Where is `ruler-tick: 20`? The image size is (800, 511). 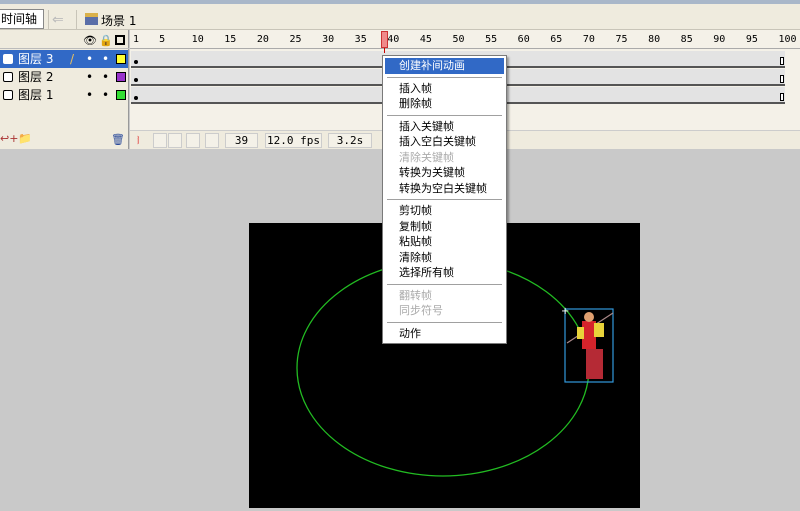 ruler-tick: 20 is located at coordinates (262, 39).